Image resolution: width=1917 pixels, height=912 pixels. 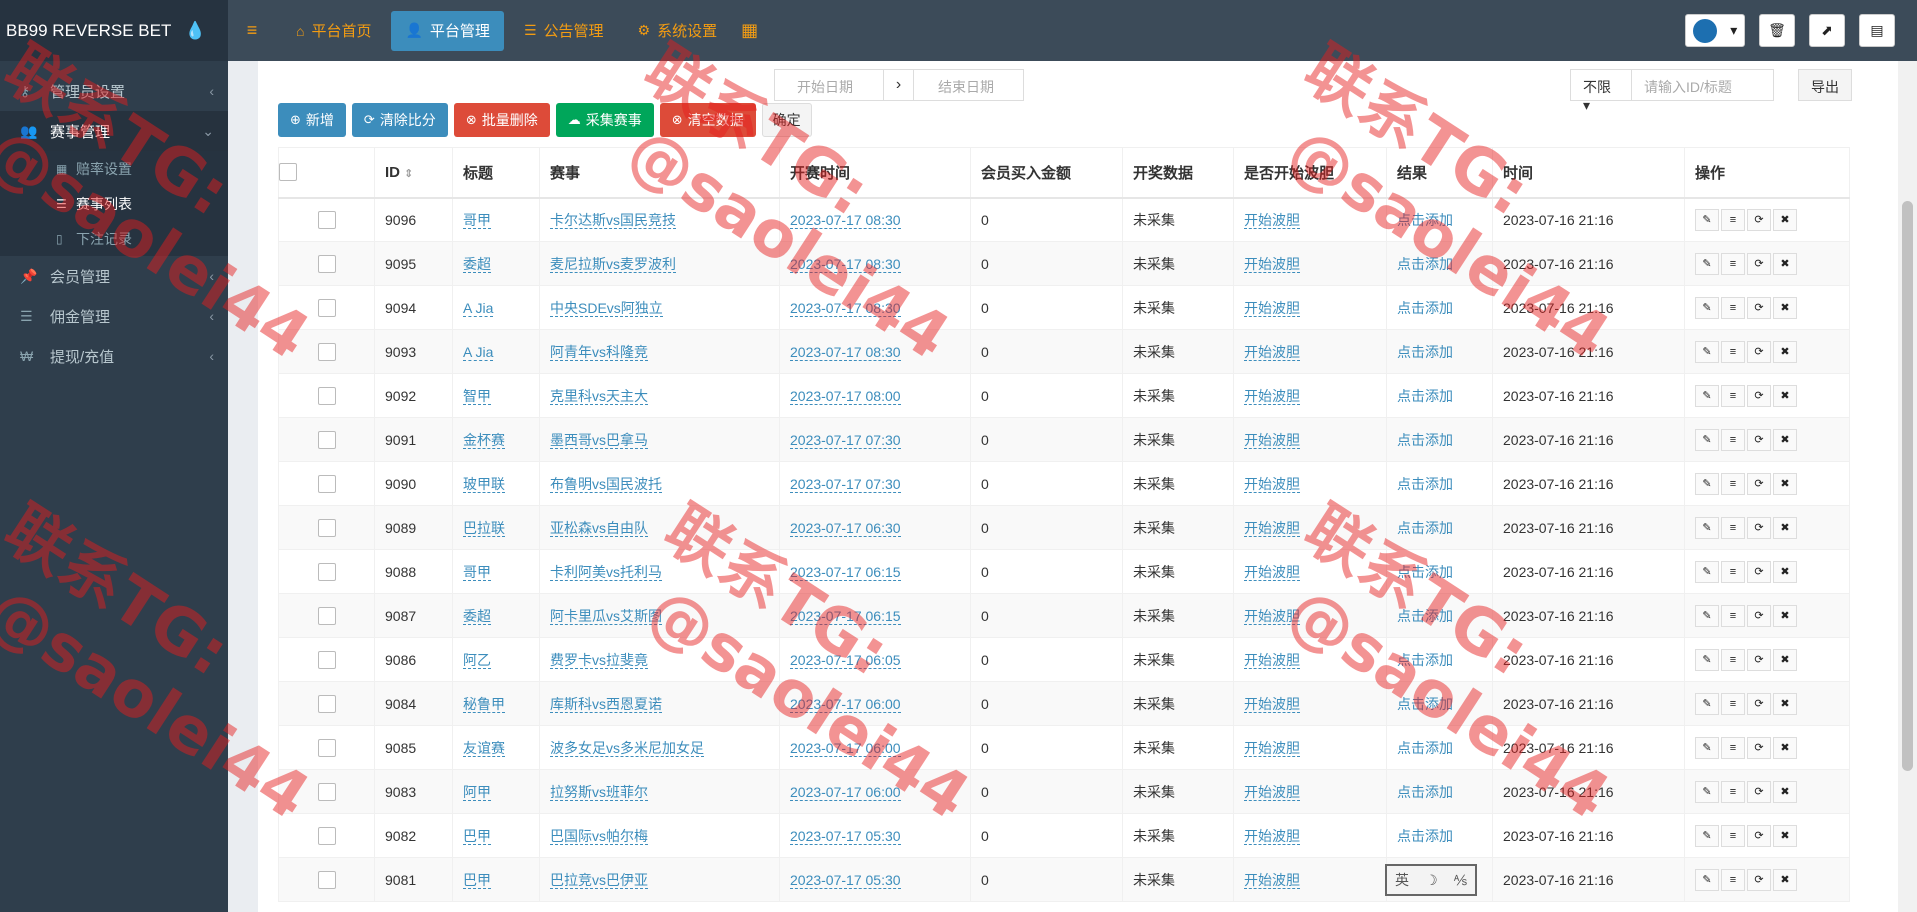 I want to click on match-editable: 克里科vs天主大, so click(x=599, y=396).